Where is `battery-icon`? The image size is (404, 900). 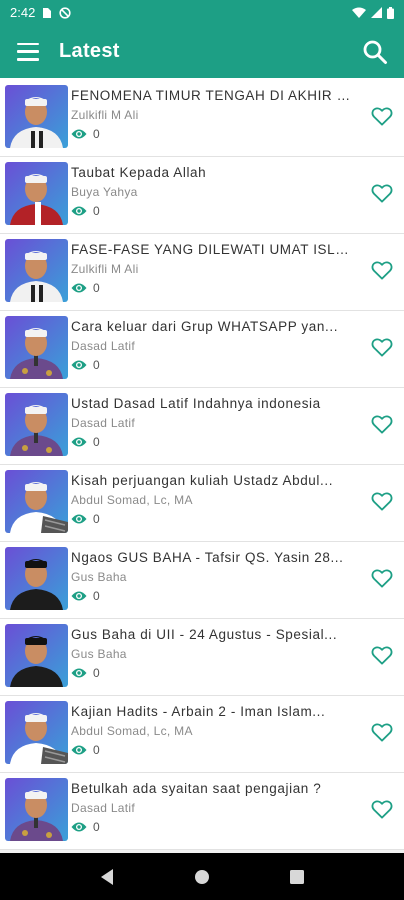 battery-icon is located at coordinates (390, 12).